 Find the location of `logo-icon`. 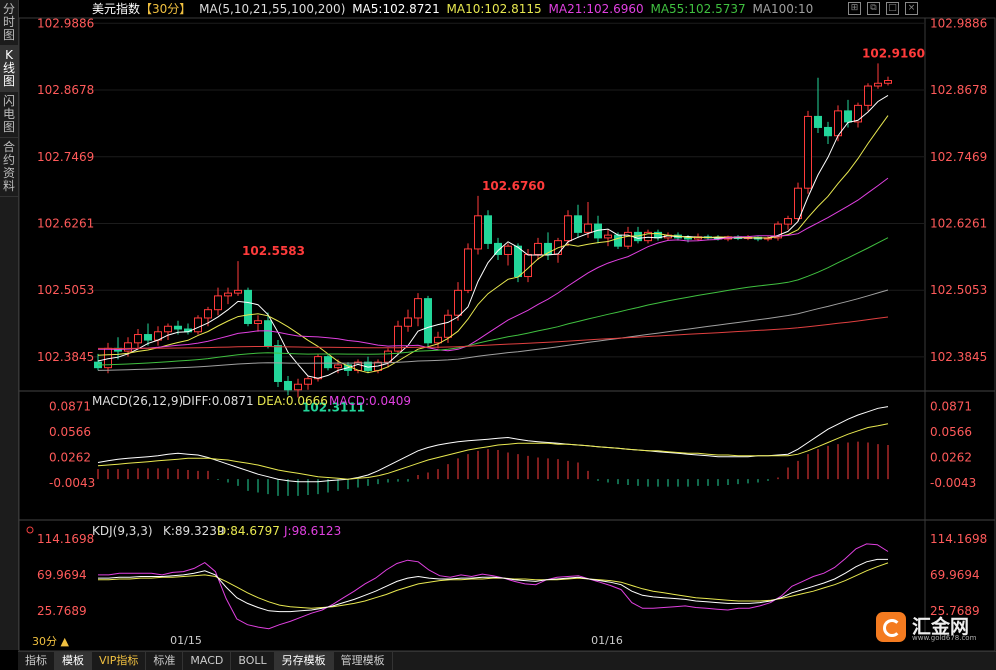

logo-icon is located at coordinates (891, 627).